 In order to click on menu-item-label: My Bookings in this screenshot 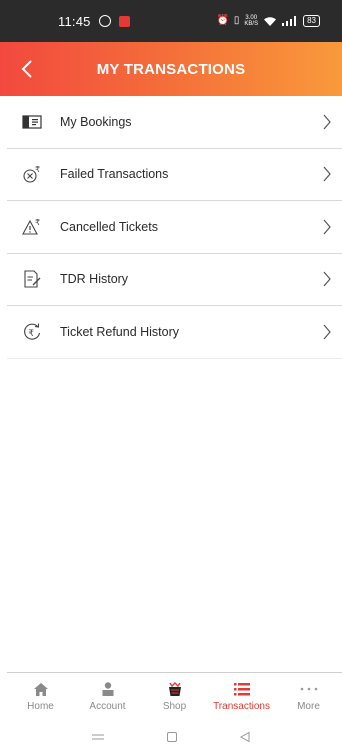, I will do `click(96, 121)`.